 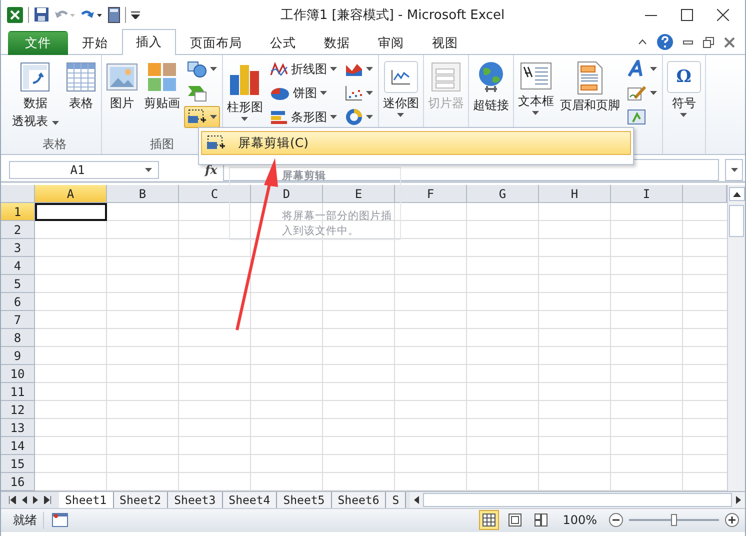 What do you see at coordinates (353, 93) in the screenshot?
I see `scatter-chart-icon` at bounding box center [353, 93].